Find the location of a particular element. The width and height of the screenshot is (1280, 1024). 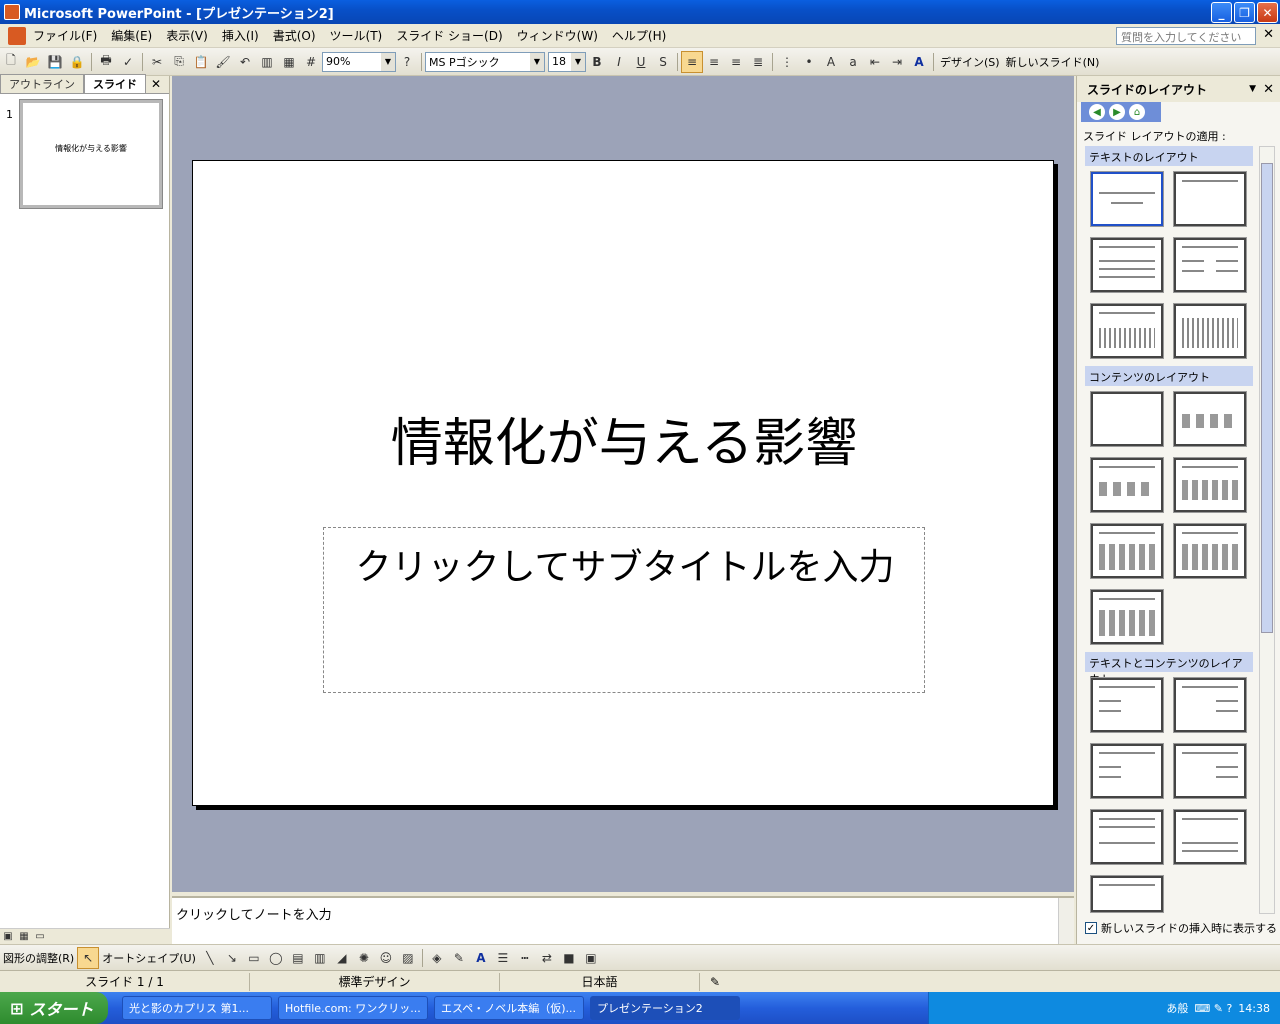

menu-help: ヘルプ(H) is located at coordinates (639, 35).